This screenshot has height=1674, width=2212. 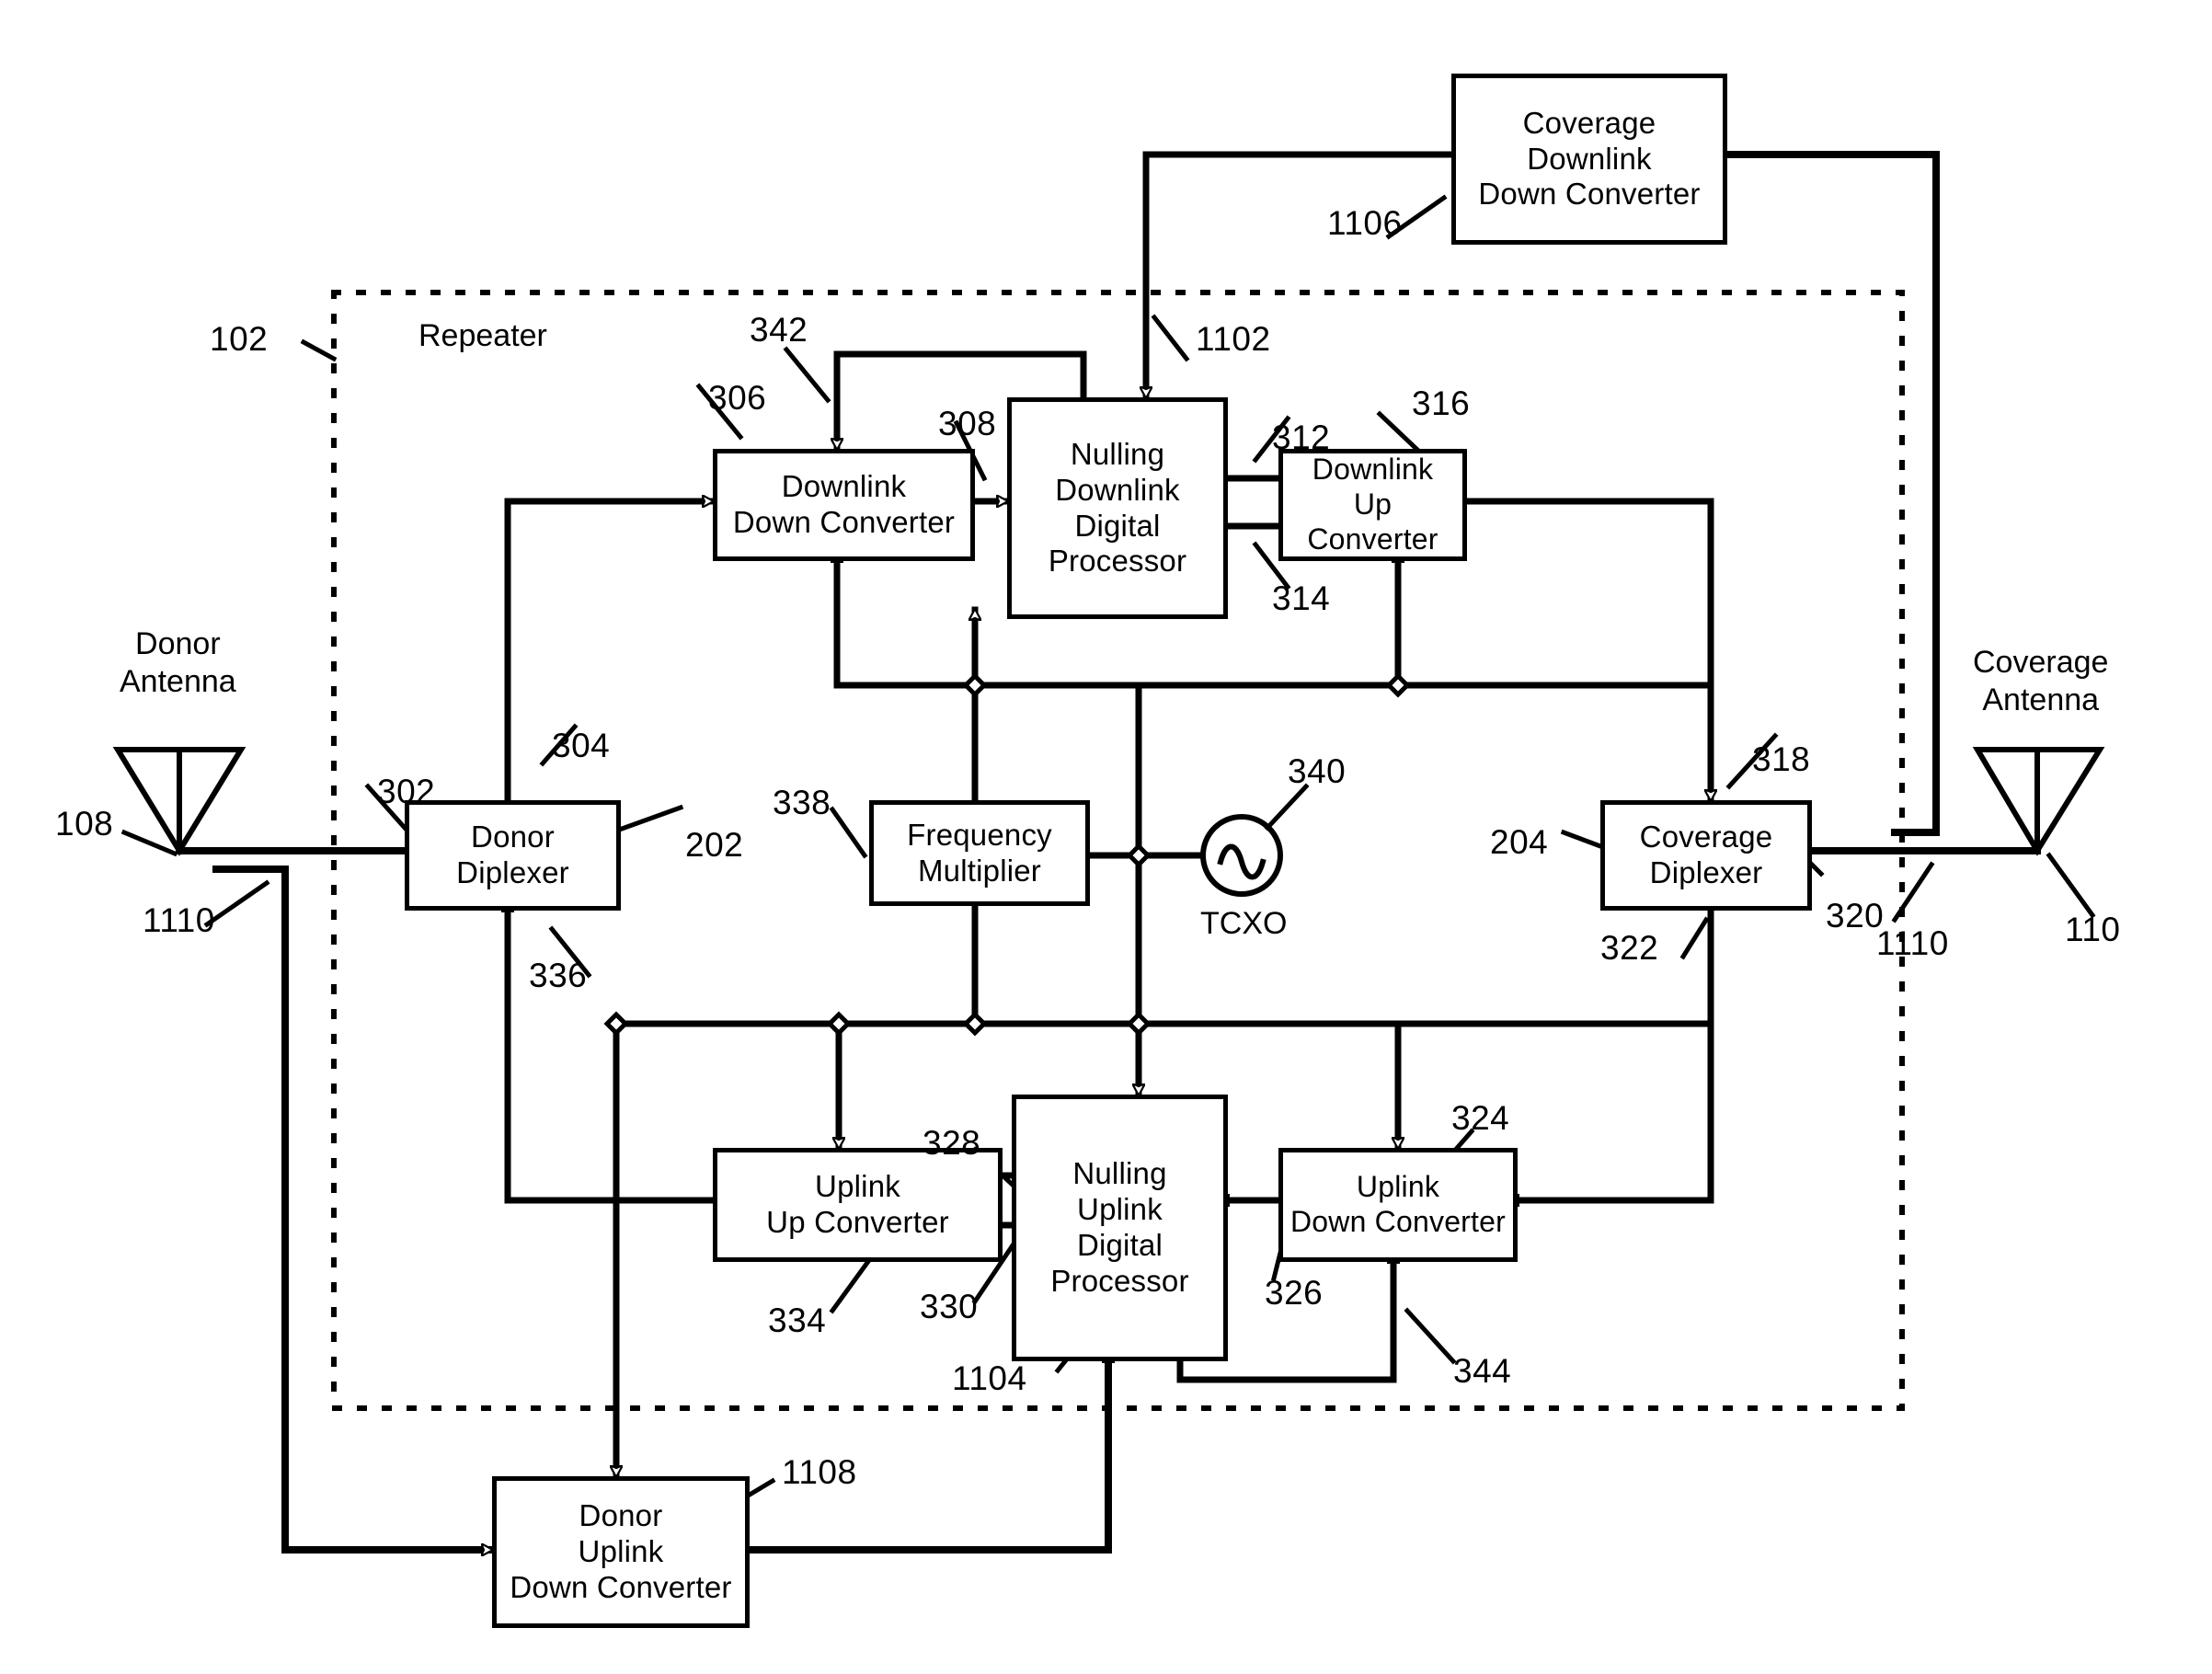 I want to click on ref-1110-coverage: 1110, so click(x=1913, y=943).